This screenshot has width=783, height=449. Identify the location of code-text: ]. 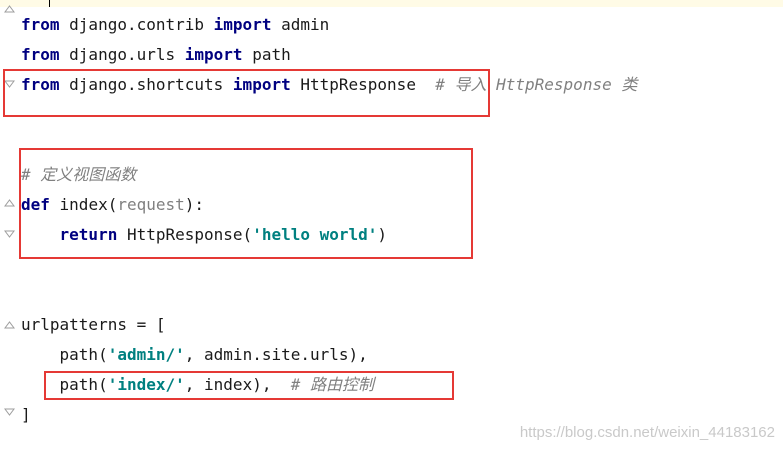
(26, 414).